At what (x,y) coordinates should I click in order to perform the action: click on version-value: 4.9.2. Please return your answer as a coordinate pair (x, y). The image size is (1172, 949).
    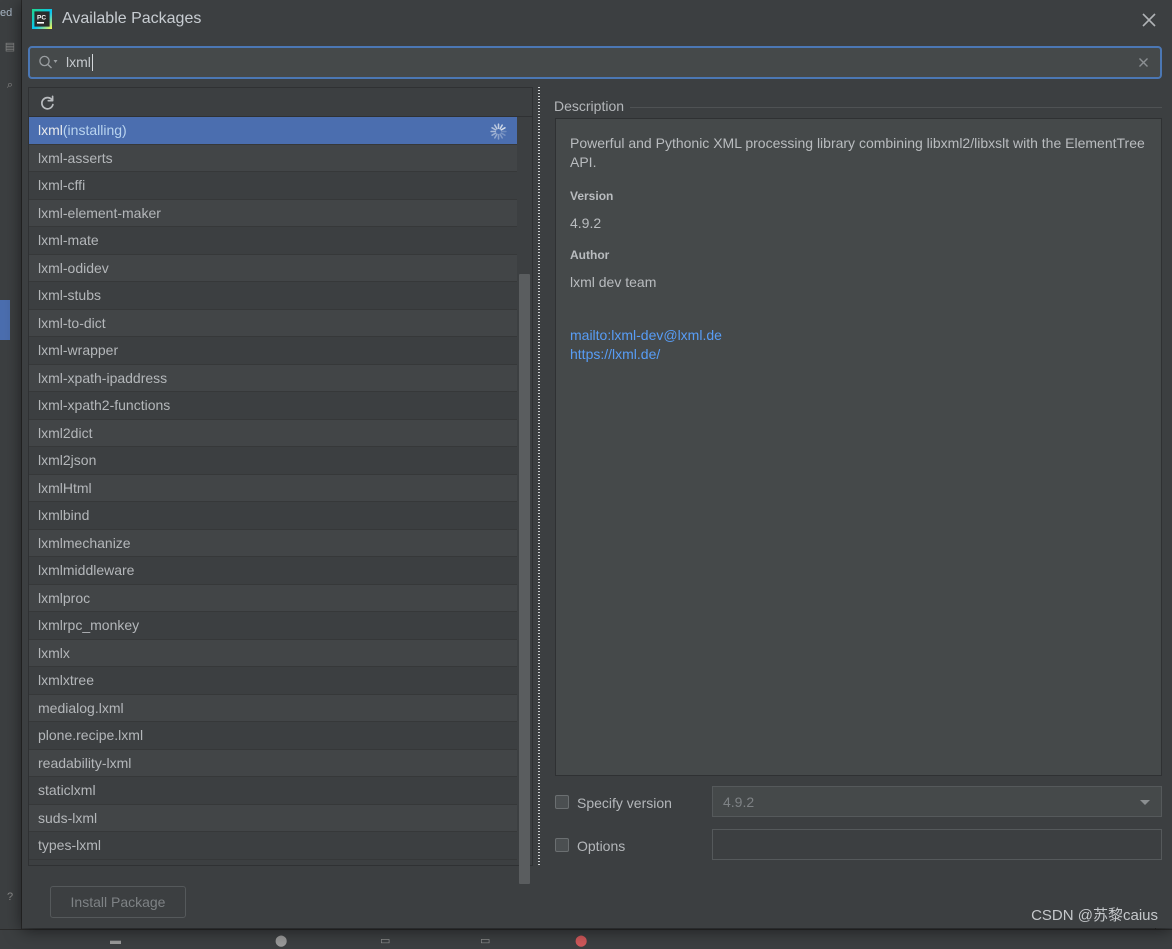
    Looking at the image, I should click on (586, 223).